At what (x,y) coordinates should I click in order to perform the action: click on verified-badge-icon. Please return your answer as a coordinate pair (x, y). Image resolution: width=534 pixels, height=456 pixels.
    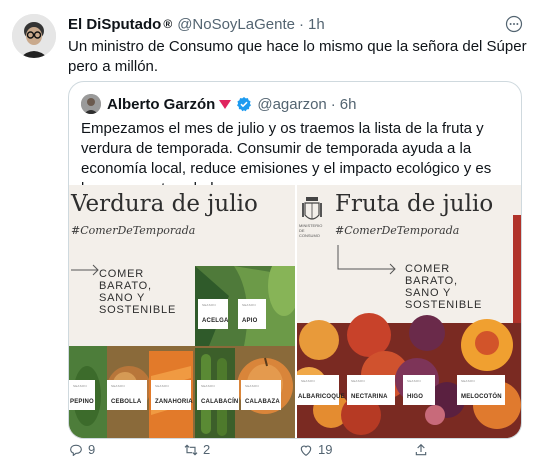
    Looking at the image, I should click on (244, 104).